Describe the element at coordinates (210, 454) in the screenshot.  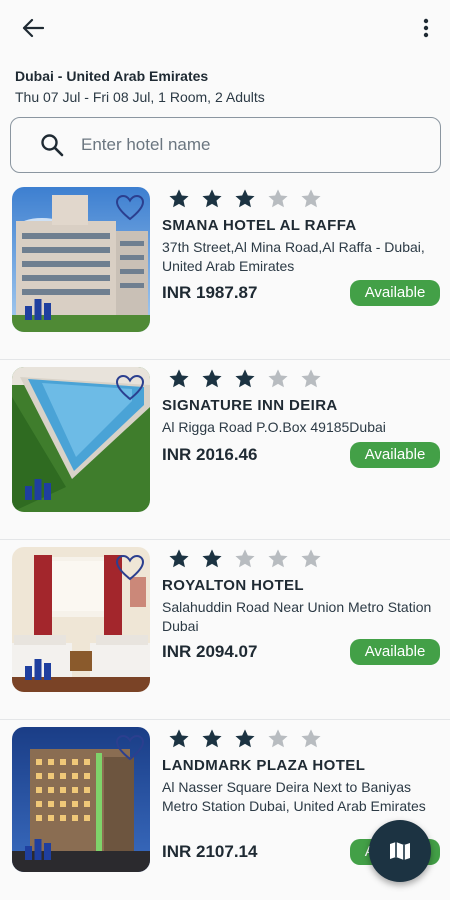
I see `hotel-price: INR 2016.46` at that location.